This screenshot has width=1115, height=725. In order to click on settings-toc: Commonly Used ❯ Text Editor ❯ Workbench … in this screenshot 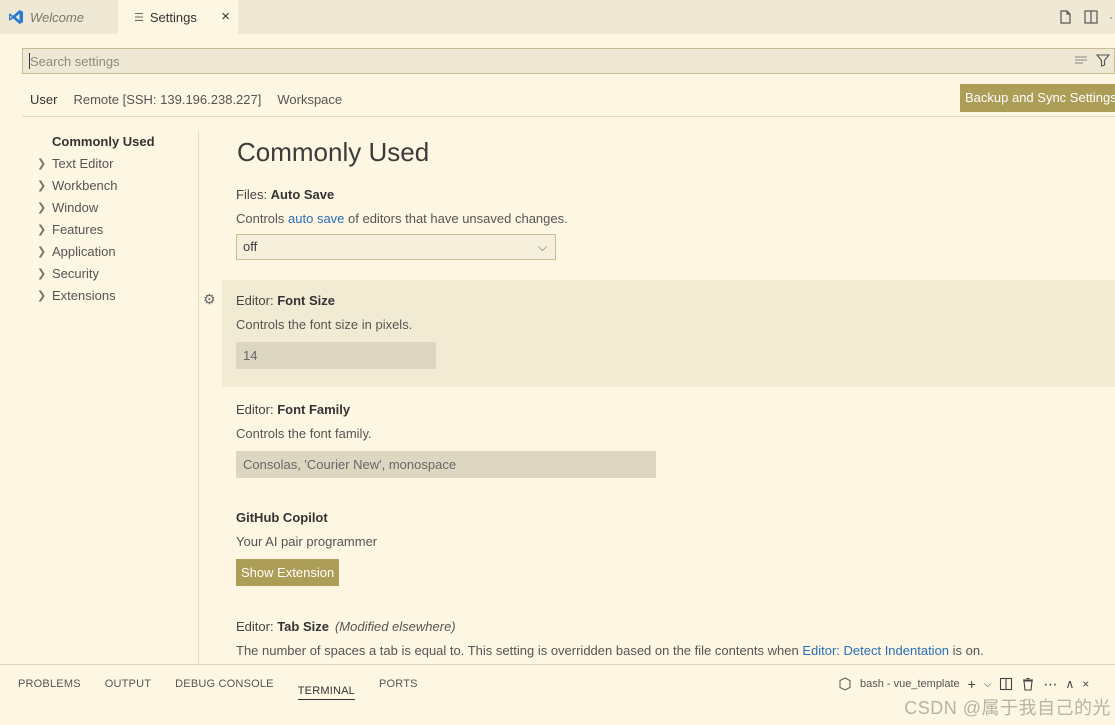, I will do `click(111, 219)`.